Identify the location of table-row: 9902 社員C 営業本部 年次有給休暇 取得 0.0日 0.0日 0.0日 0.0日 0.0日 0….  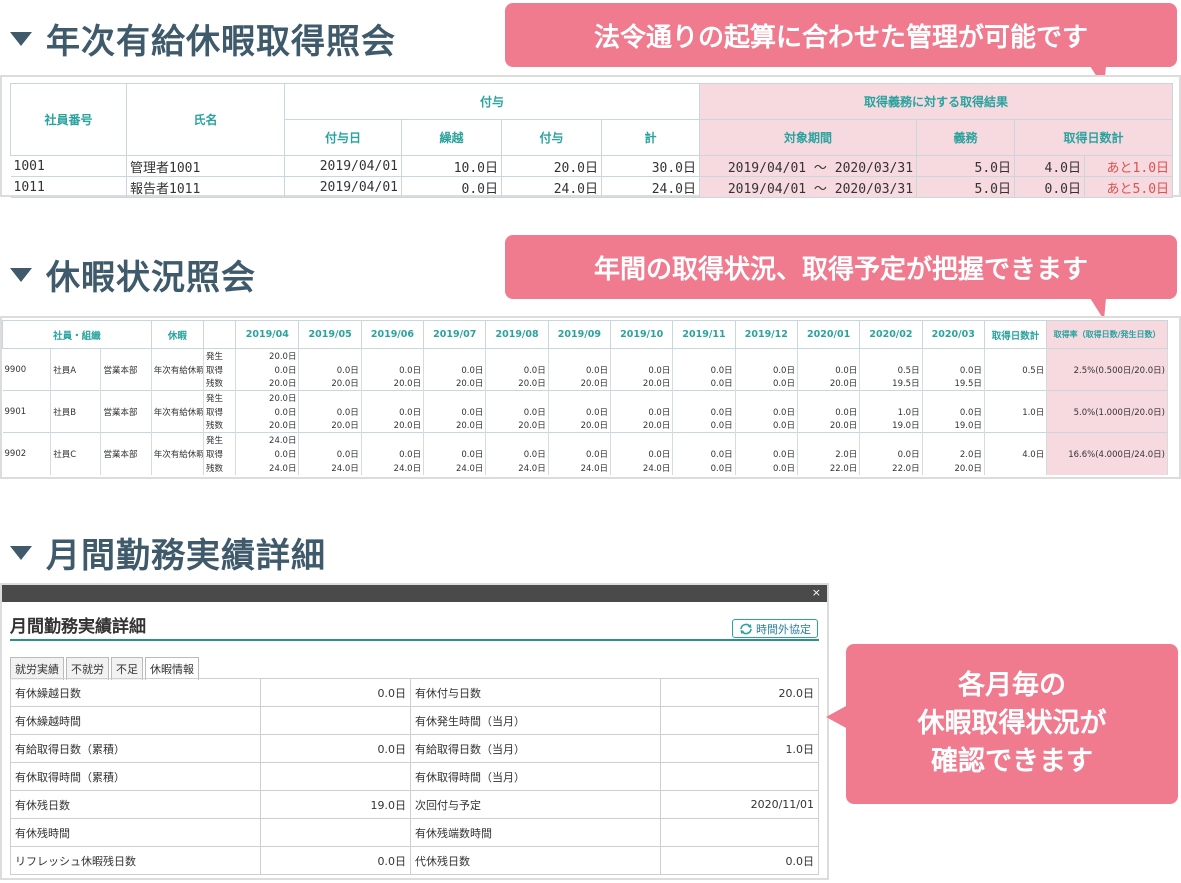
(585, 453).